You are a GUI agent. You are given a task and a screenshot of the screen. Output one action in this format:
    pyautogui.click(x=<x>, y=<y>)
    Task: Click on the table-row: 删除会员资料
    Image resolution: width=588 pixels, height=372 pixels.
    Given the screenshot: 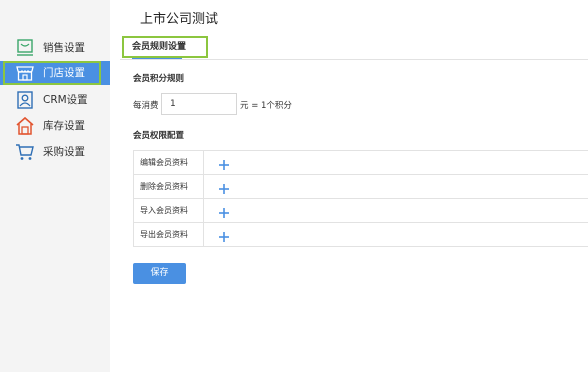 What is the action you would take?
    pyautogui.click(x=360, y=187)
    